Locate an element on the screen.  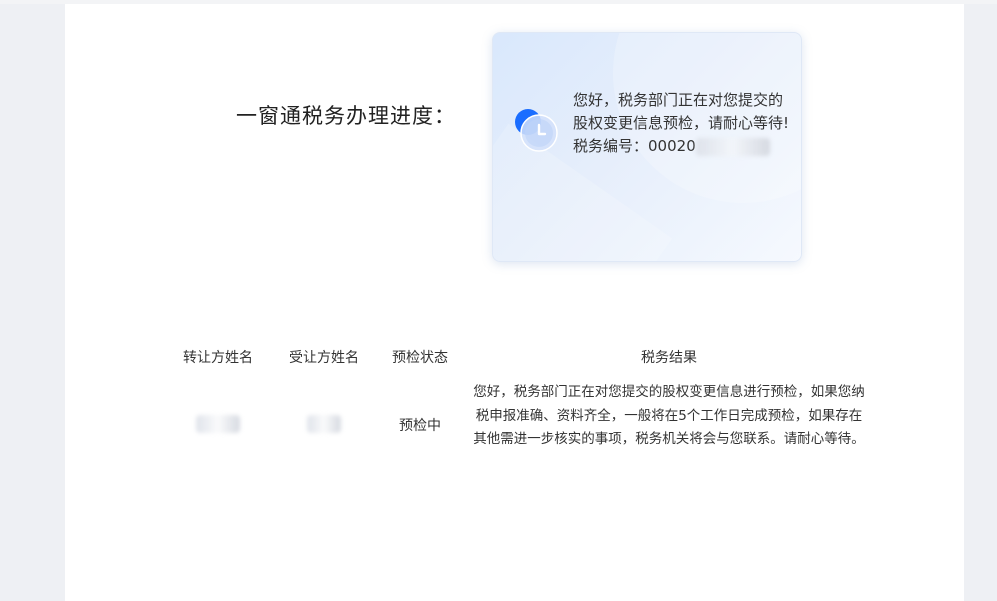
tax-number-redaction is located at coordinates (732, 146).